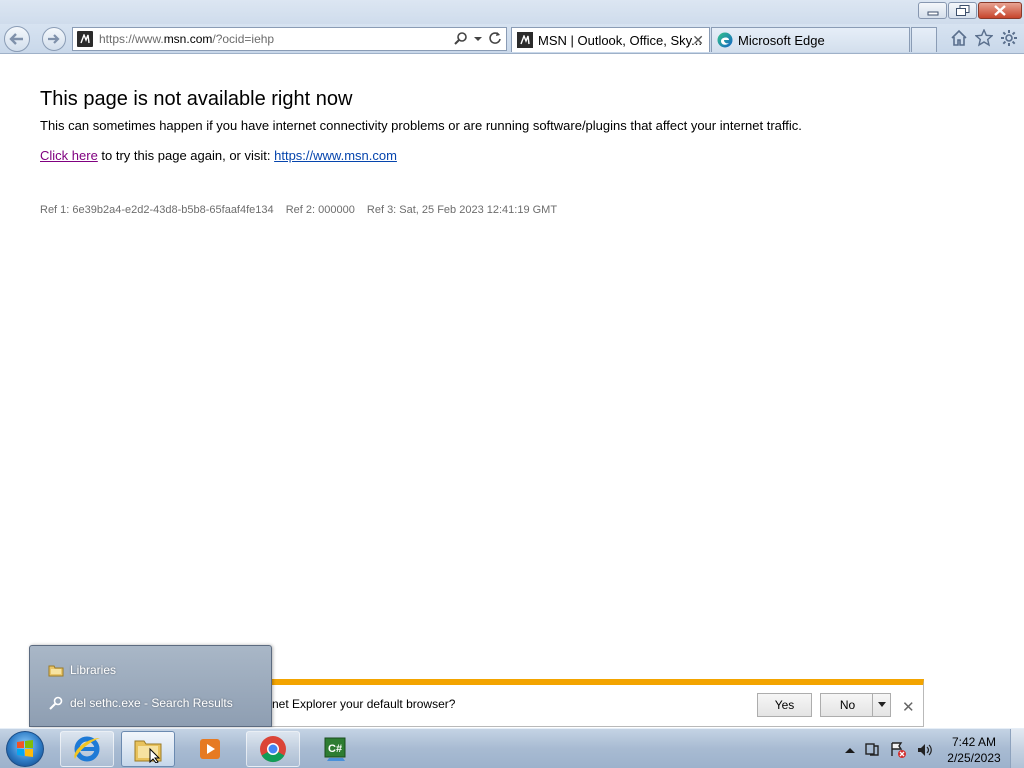 Image resolution: width=1024 pixels, height=768 pixels. I want to click on csharp-icon: C#, so click(335, 749).